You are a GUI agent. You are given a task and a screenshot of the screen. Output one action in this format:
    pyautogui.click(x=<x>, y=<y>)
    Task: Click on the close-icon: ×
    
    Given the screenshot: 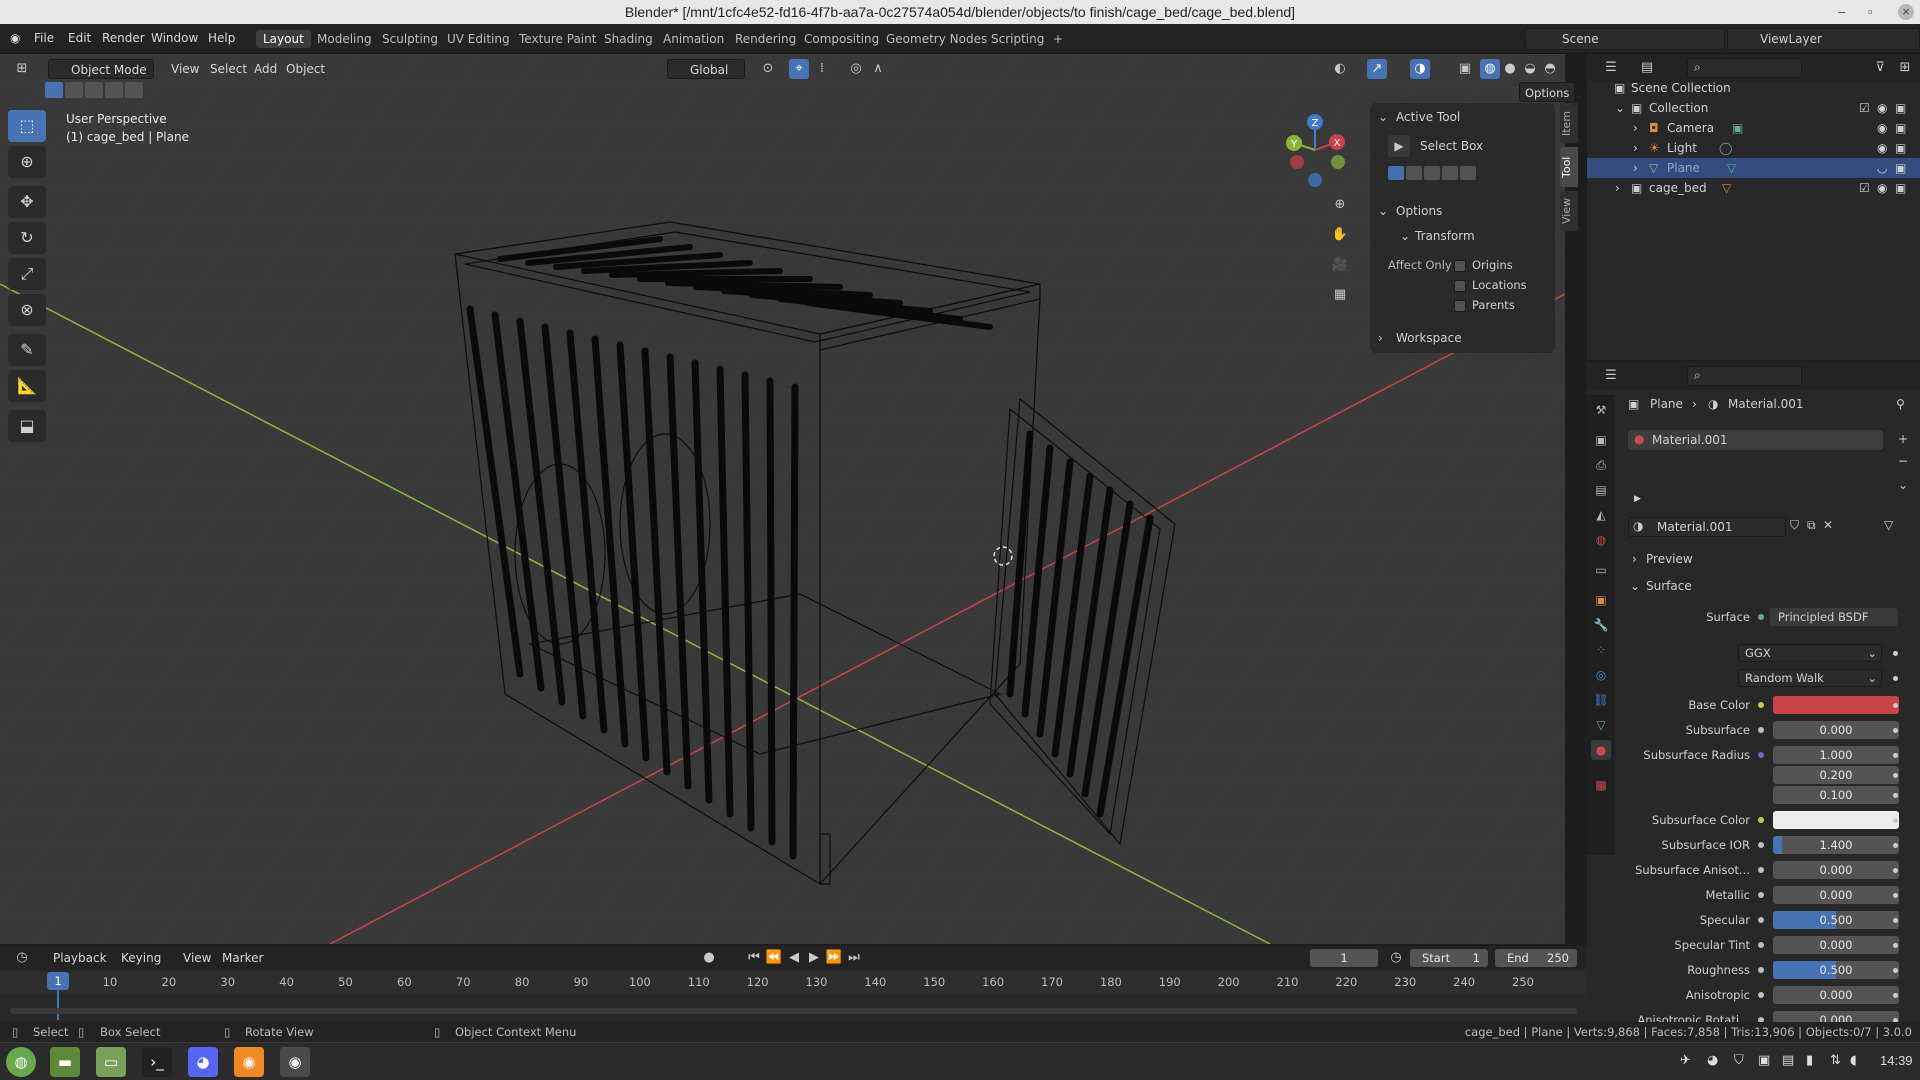 What is the action you would take?
    pyautogui.click(x=1906, y=12)
    